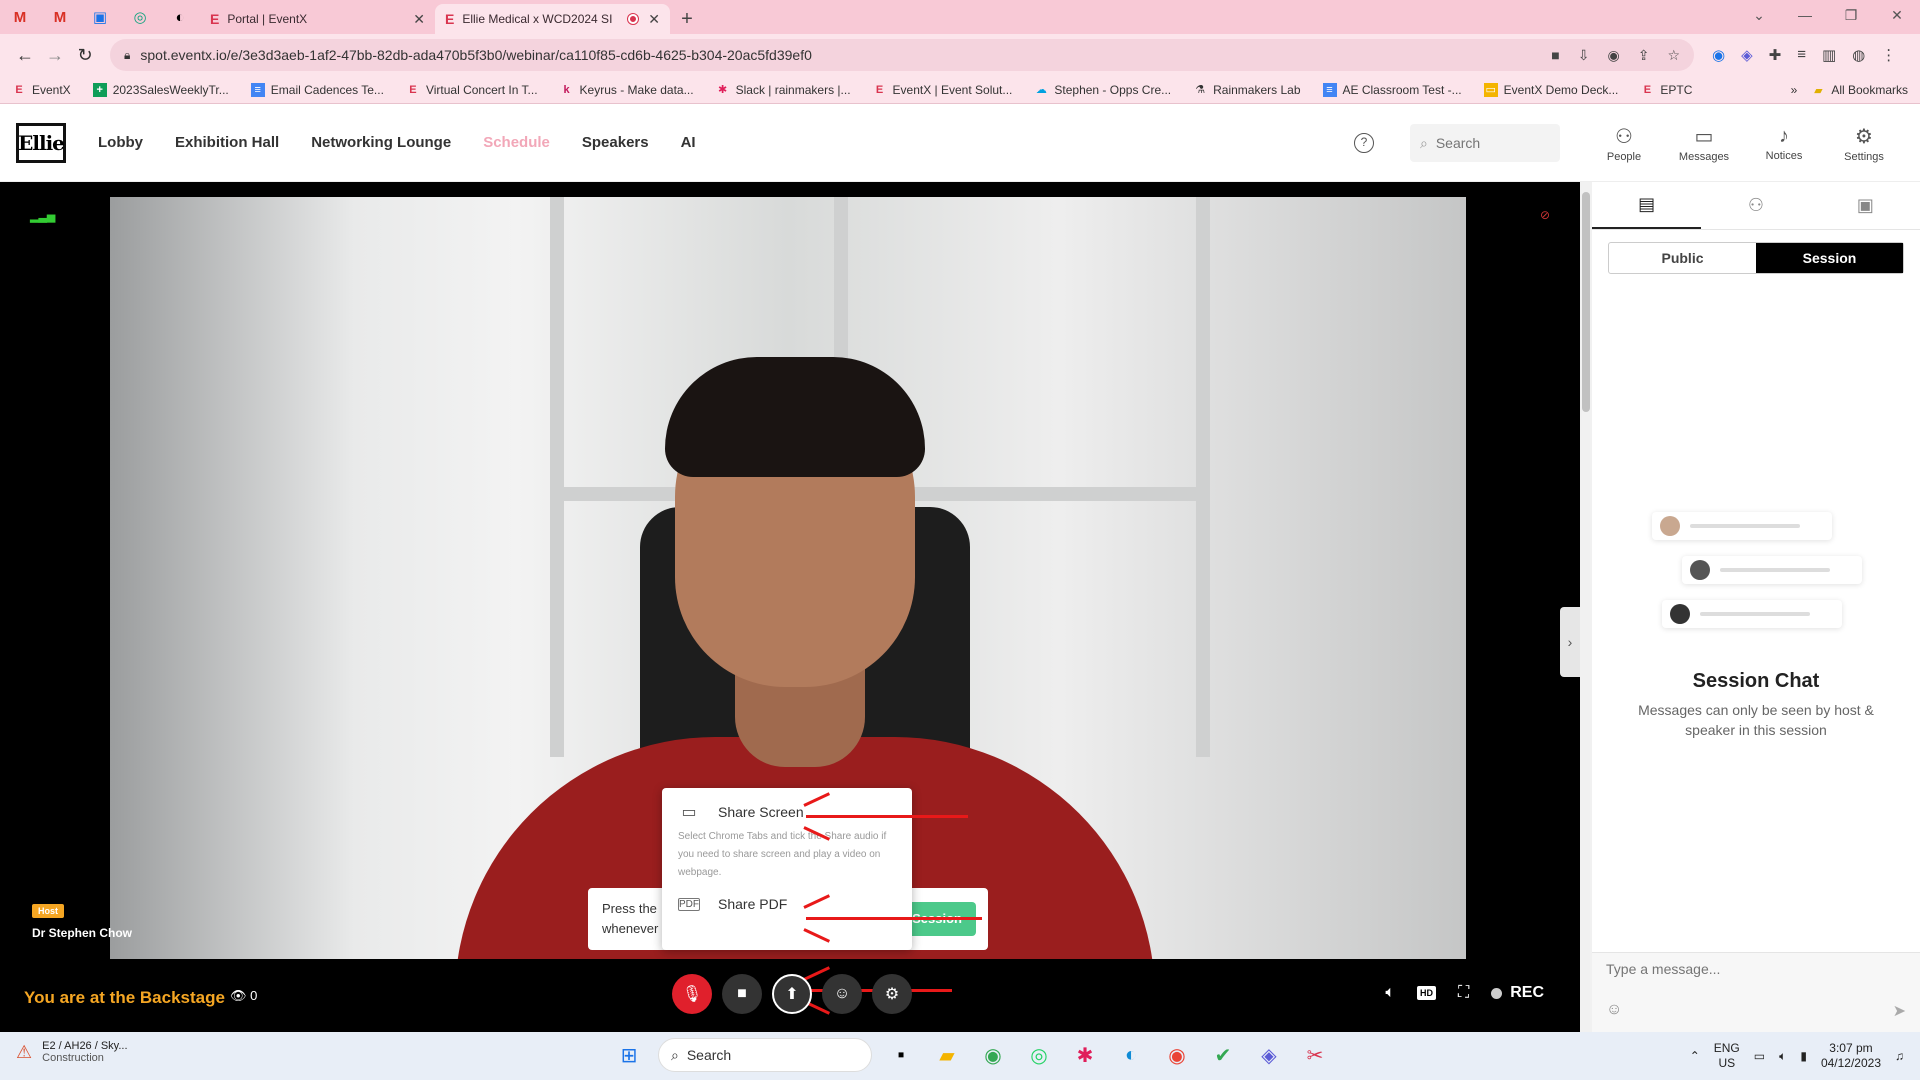 Image resolution: width=1920 pixels, height=1080 pixels. What do you see at coordinates (1794, 90) in the screenshot?
I see `more-bookmarks-icon: »` at bounding box center [1794, 90].